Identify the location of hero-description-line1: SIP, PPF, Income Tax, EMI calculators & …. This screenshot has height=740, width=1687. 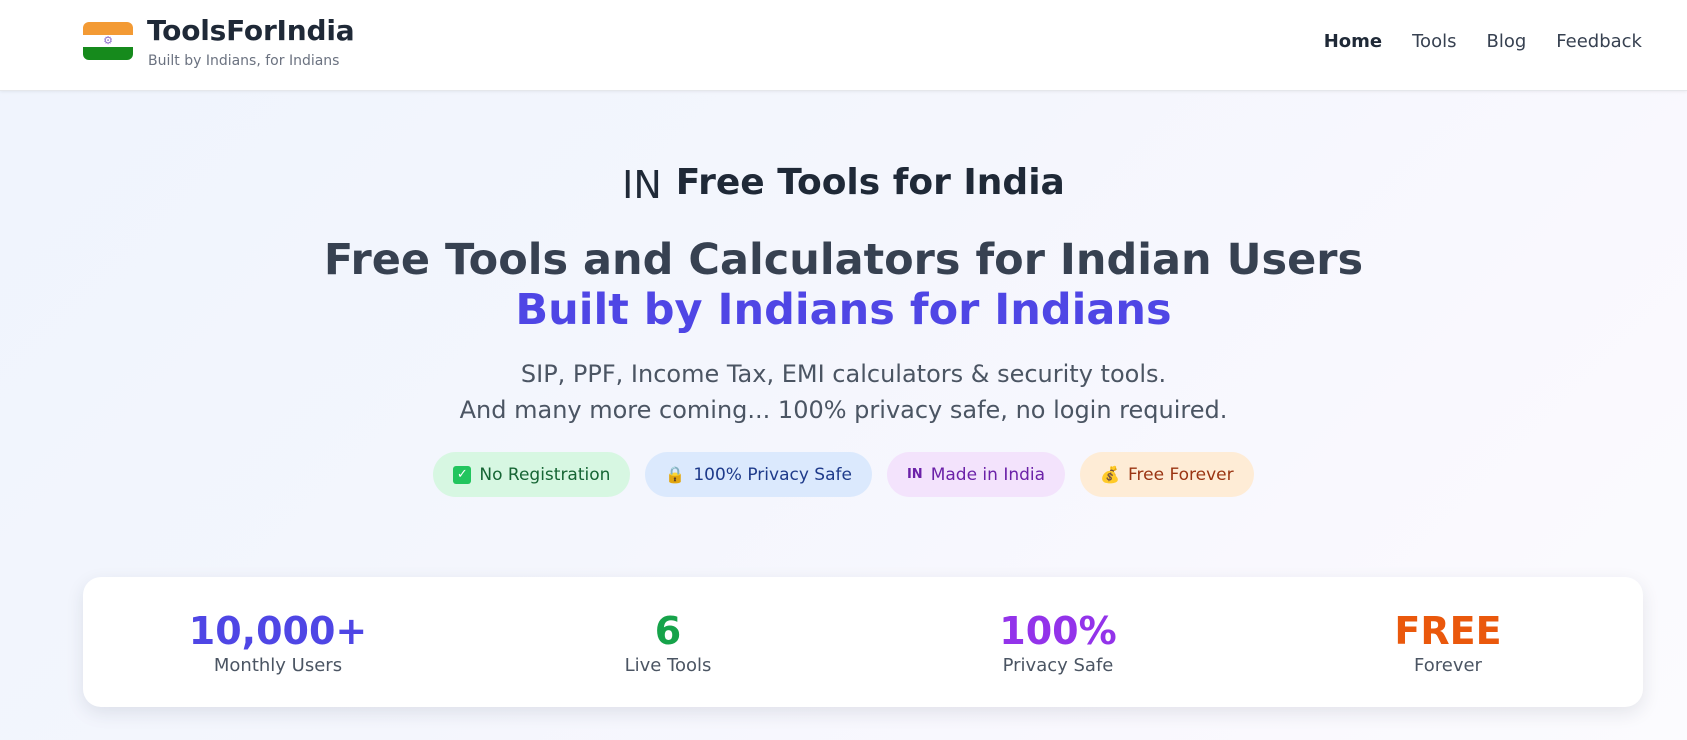
(843, 374).